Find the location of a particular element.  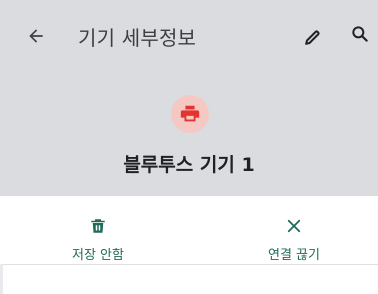

printer-icon is located at coordinates (190, 113).